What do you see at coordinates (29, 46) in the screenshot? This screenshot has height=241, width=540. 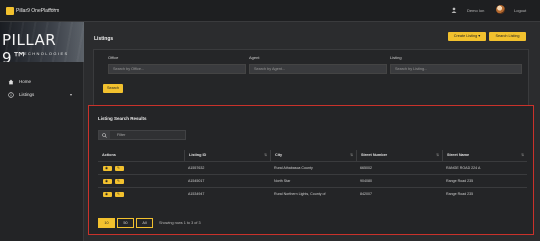 I see `brand-name: PILLAR 9™` at bounding box center [29, 46].